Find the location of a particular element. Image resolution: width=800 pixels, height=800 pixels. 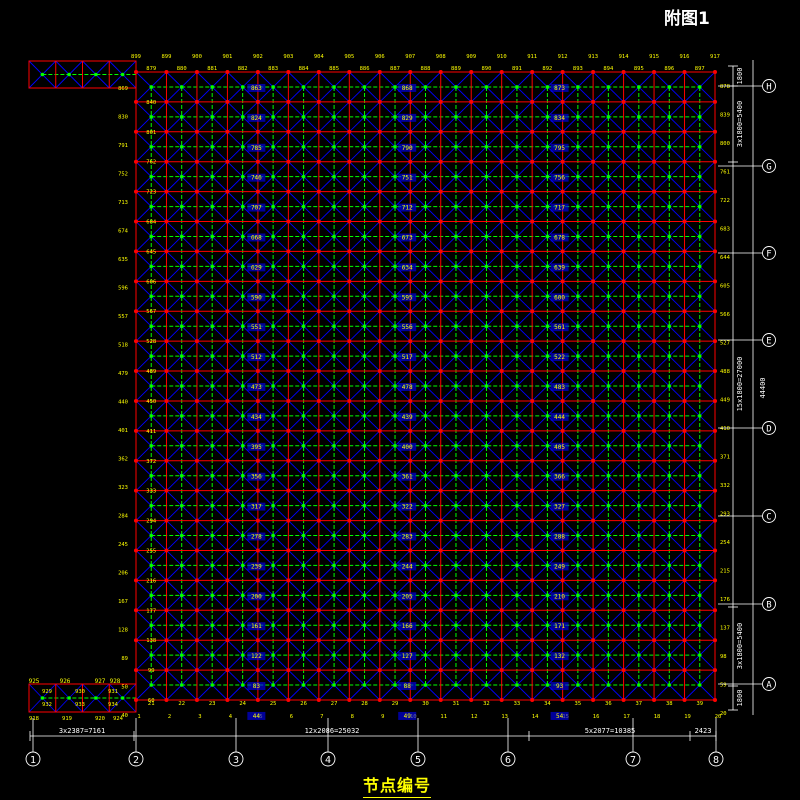

node-label: 206 is located at coordinates (123, 573).